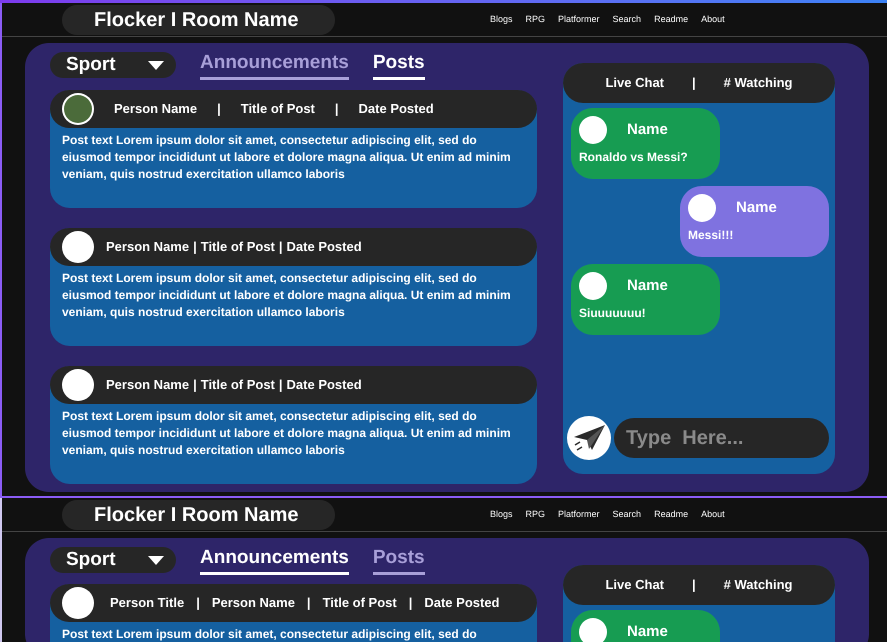 Image resolution: width=887 pixels, height=642 pixels. What do you see at coordinates (613, 313) in the screenshot?
I see `message-text: Siuuuuuuu!` at bounding box center [613, 313].